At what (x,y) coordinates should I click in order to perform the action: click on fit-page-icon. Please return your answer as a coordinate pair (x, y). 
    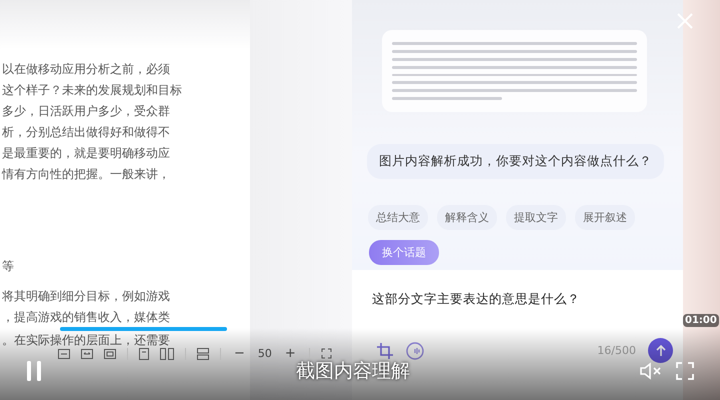
    Looking at the image, I should click on (110, 353).